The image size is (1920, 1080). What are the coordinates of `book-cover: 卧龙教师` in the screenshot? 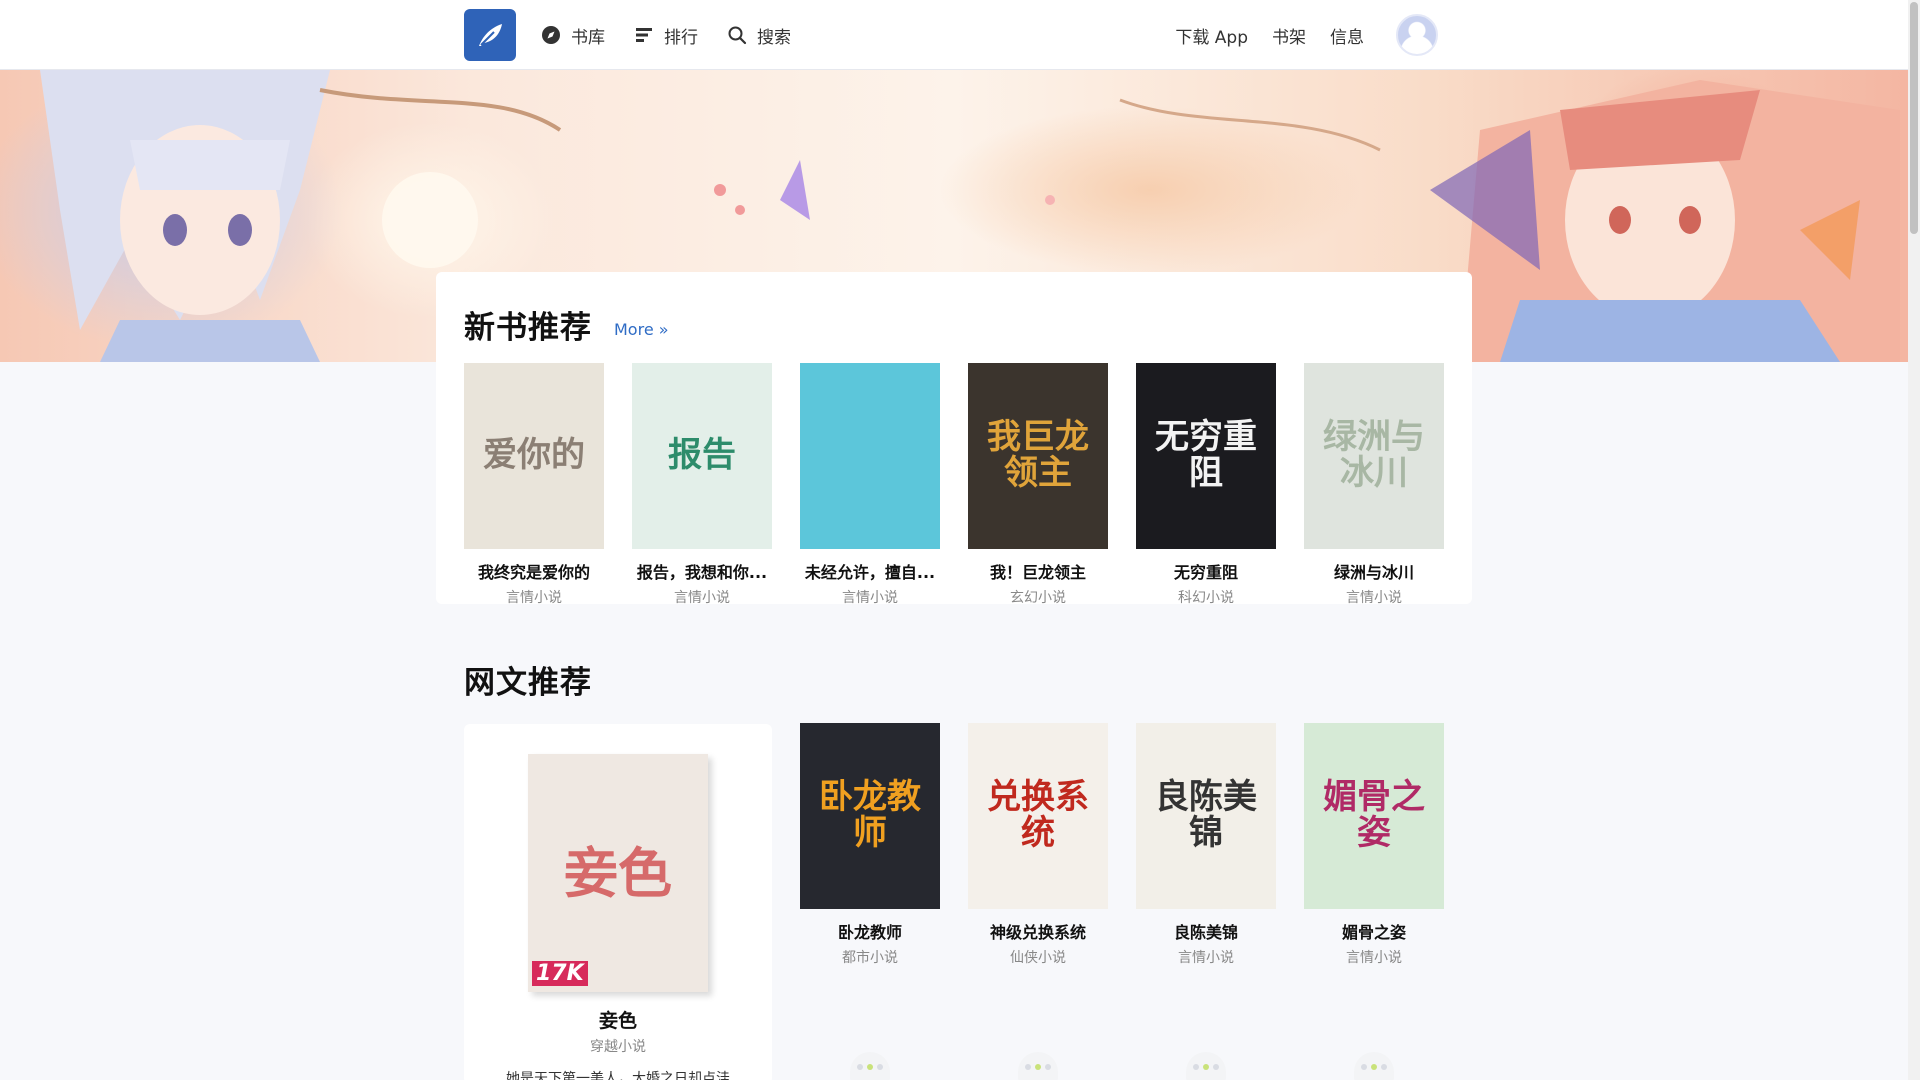 It's located at (870, 816).